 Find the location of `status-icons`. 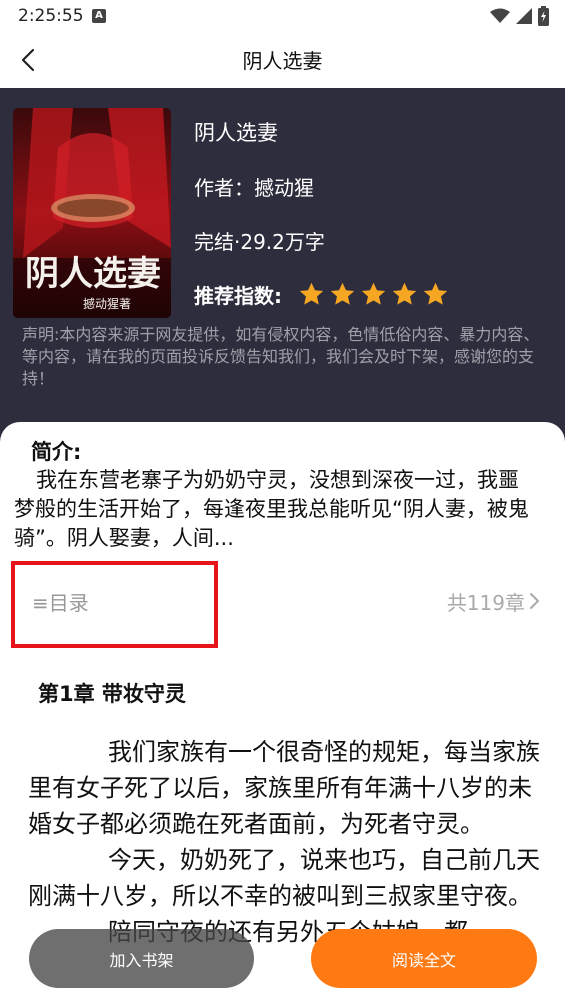

status-icons is located at coordinates (519, 16).